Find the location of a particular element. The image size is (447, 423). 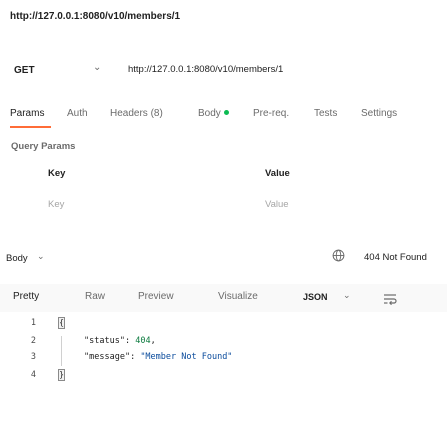

response-format-bar: Pretty Raw Preview Visualize JSON ⌄ is located at coordinates (223, 298).